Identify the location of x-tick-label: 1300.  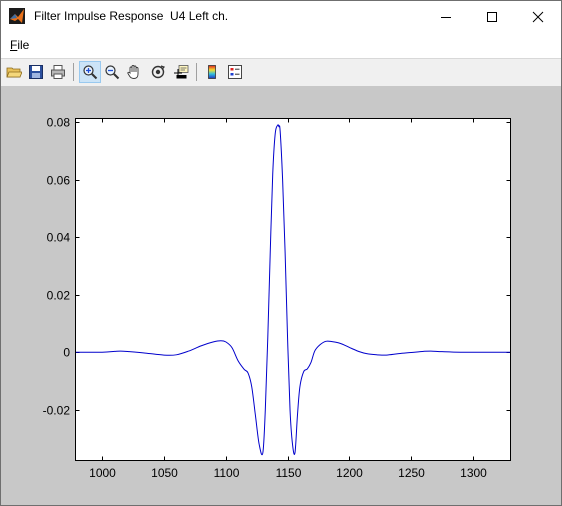
(473, 473).